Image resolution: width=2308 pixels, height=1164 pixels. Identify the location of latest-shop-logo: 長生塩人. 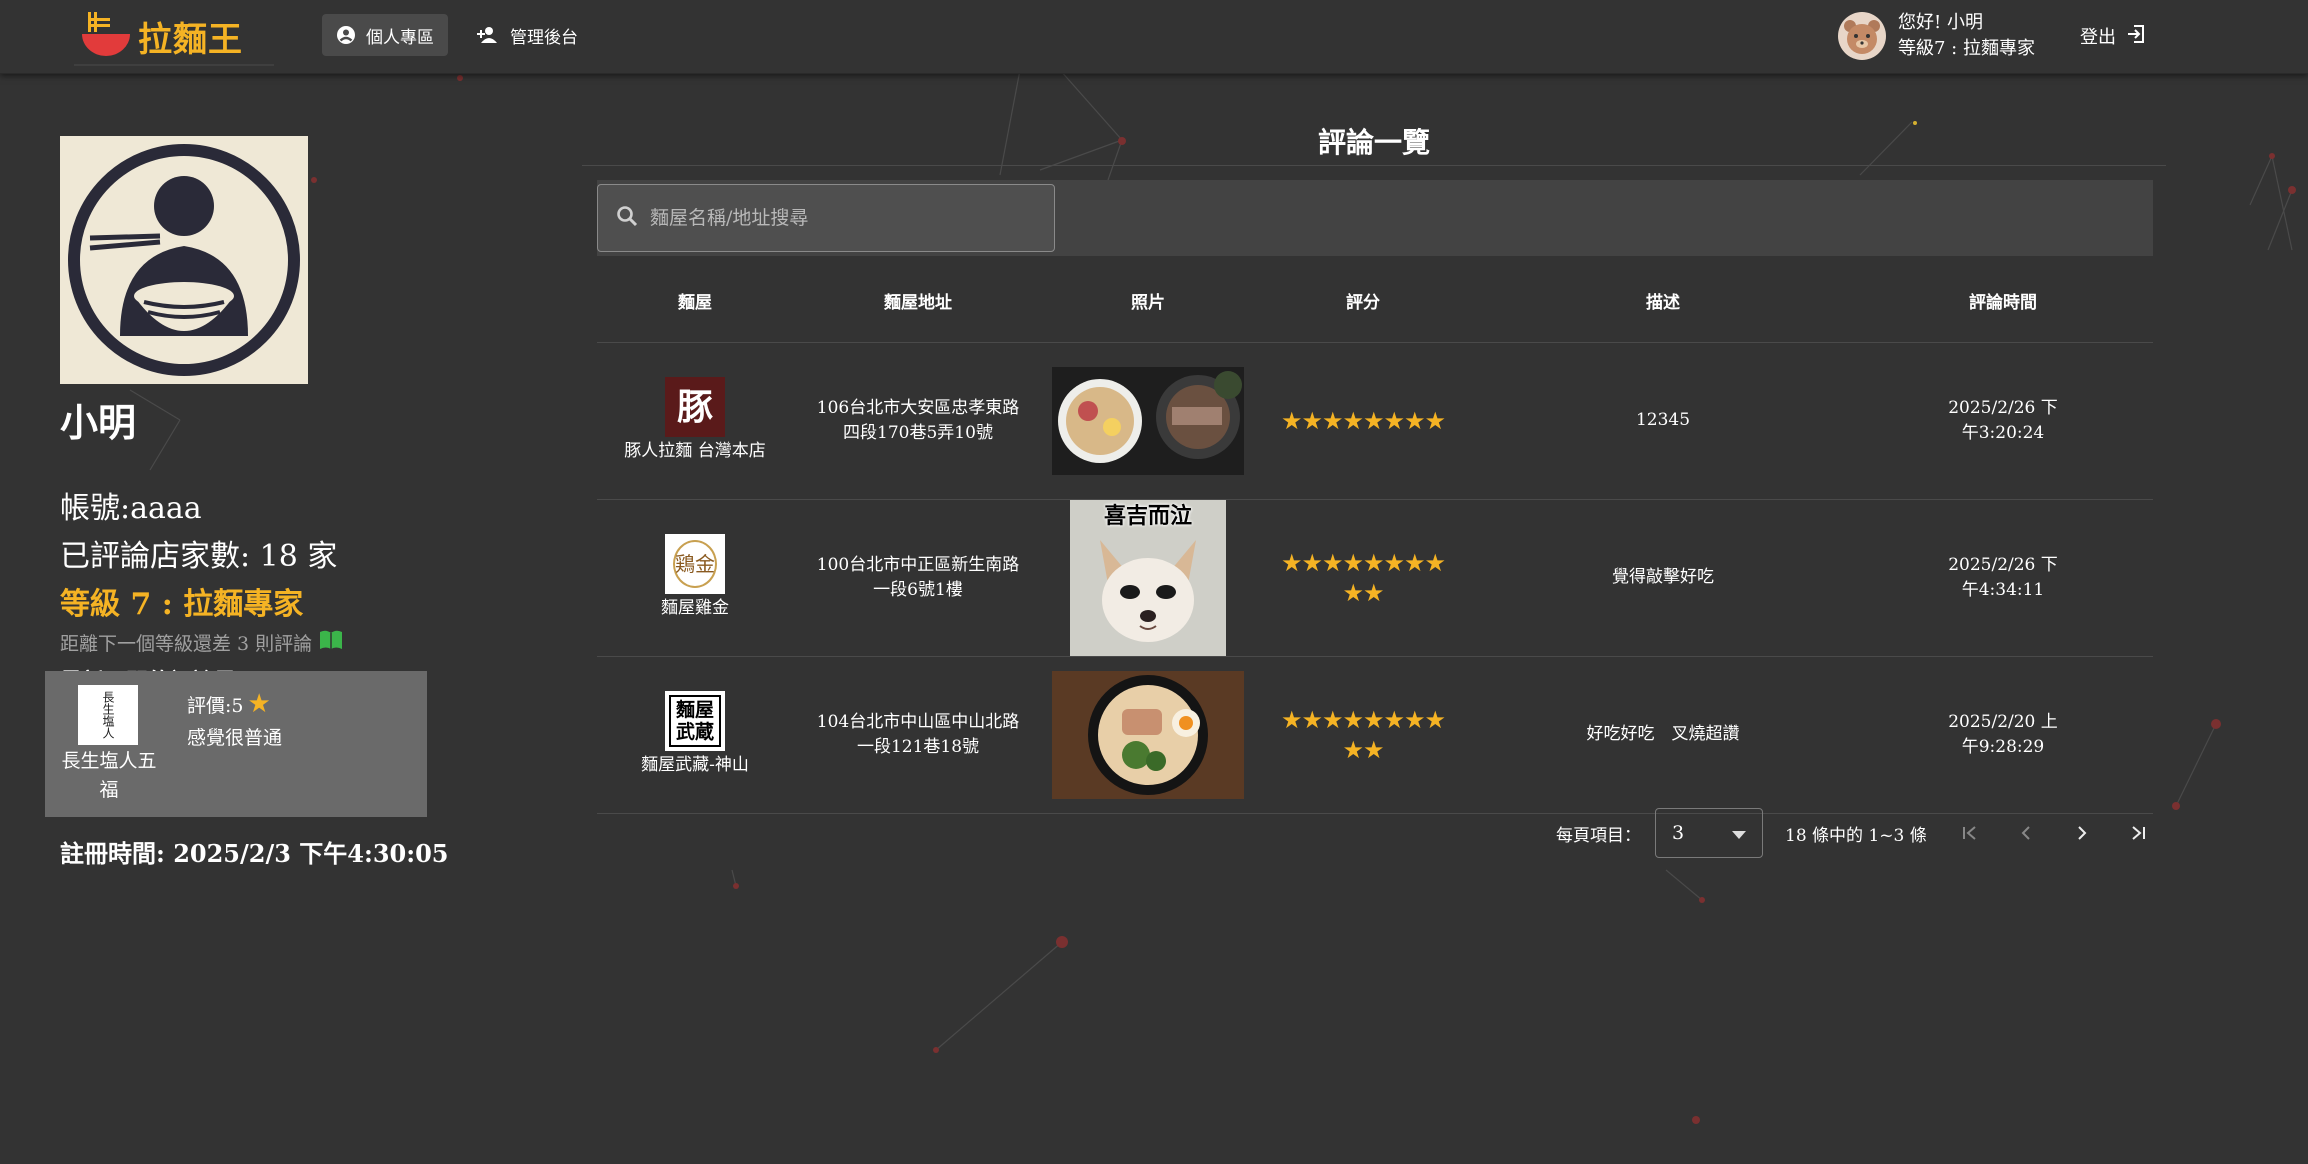
(108, 715).